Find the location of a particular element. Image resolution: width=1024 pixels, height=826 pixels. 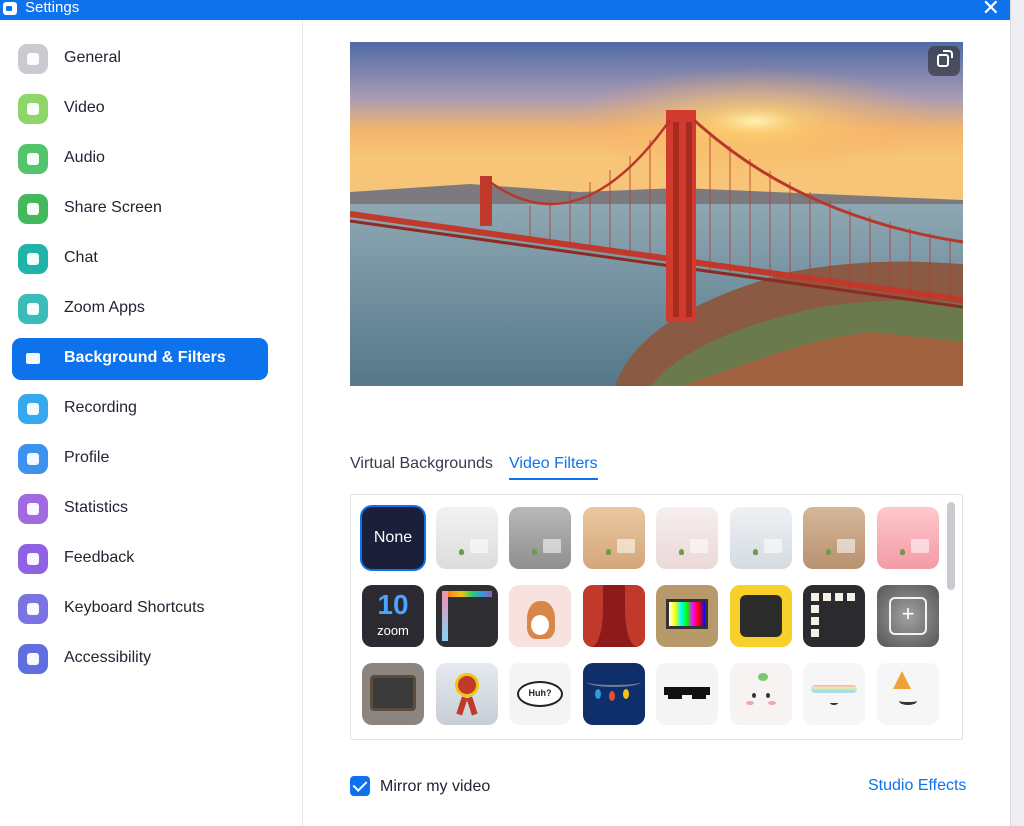

sidebar-item-label: Feedback is located at coordinates (99, 557).